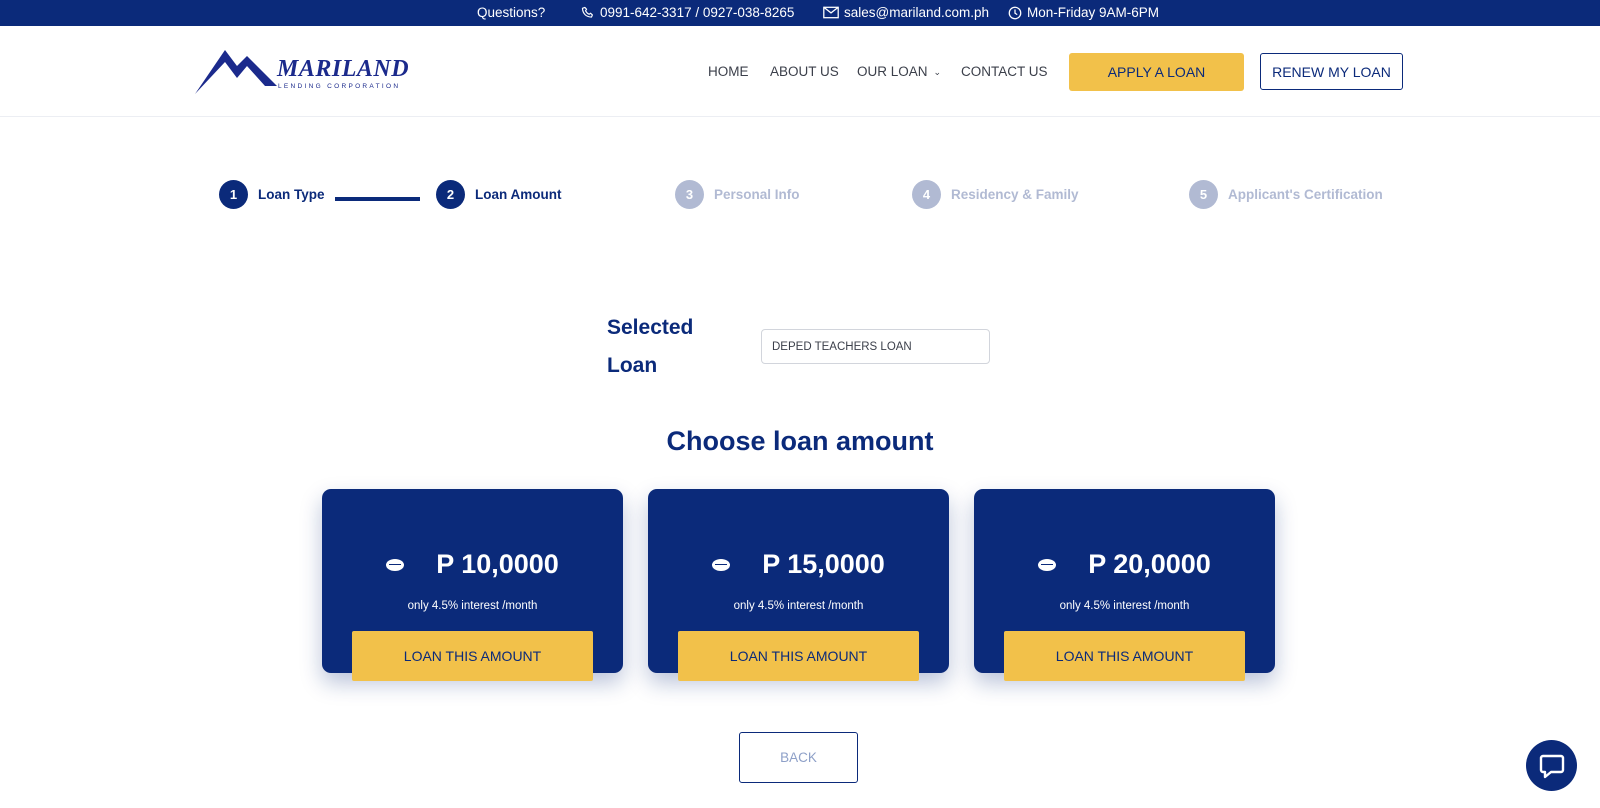 Image resolution: width=1600 pixels, height=808 pixels. Describe the element at coordinates (1004, 71) in the screenshot. I see `nav-contact-us: CONTACT US` at that location.